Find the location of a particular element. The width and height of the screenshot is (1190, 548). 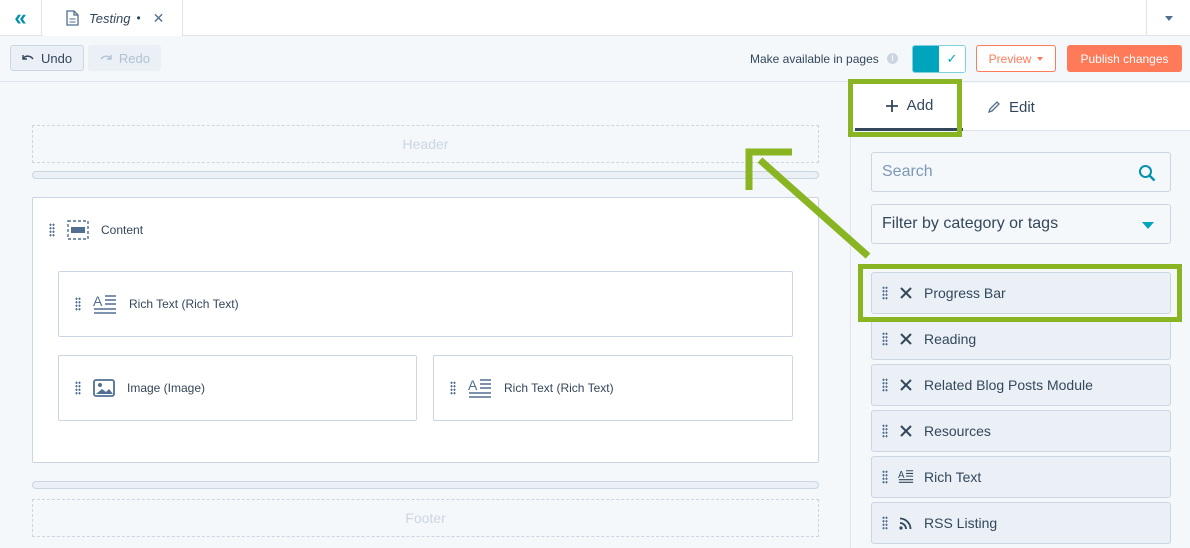

redo-button: Redo is located at coordinates (124, 58).